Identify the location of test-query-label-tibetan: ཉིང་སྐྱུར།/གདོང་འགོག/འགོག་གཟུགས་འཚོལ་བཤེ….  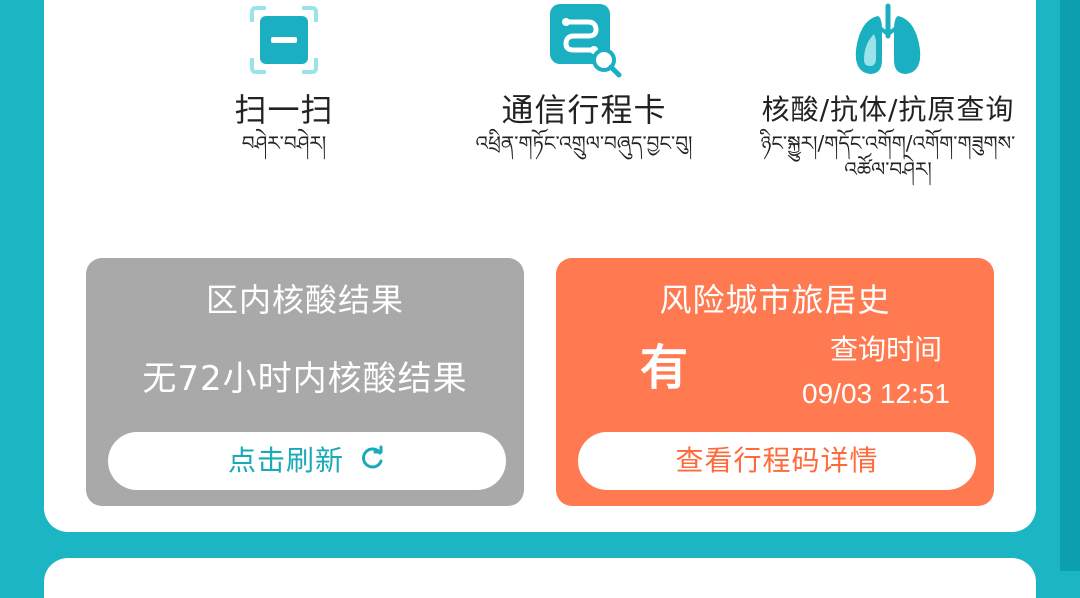
(888, 156).